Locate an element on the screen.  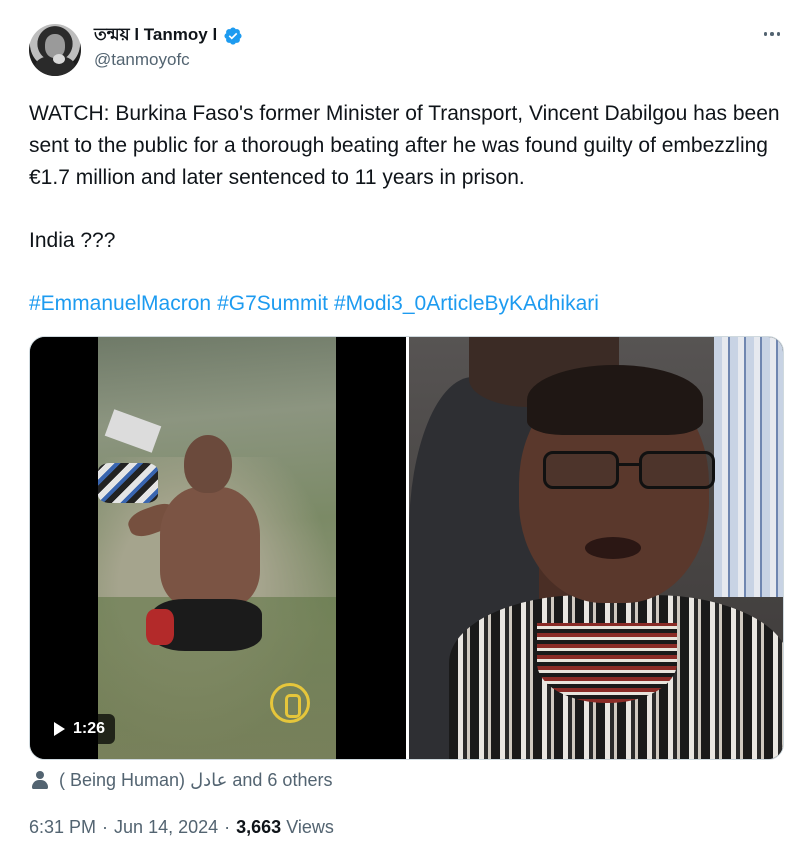
tweet-paragraph: India ??? is located at coordinates (72, 240).